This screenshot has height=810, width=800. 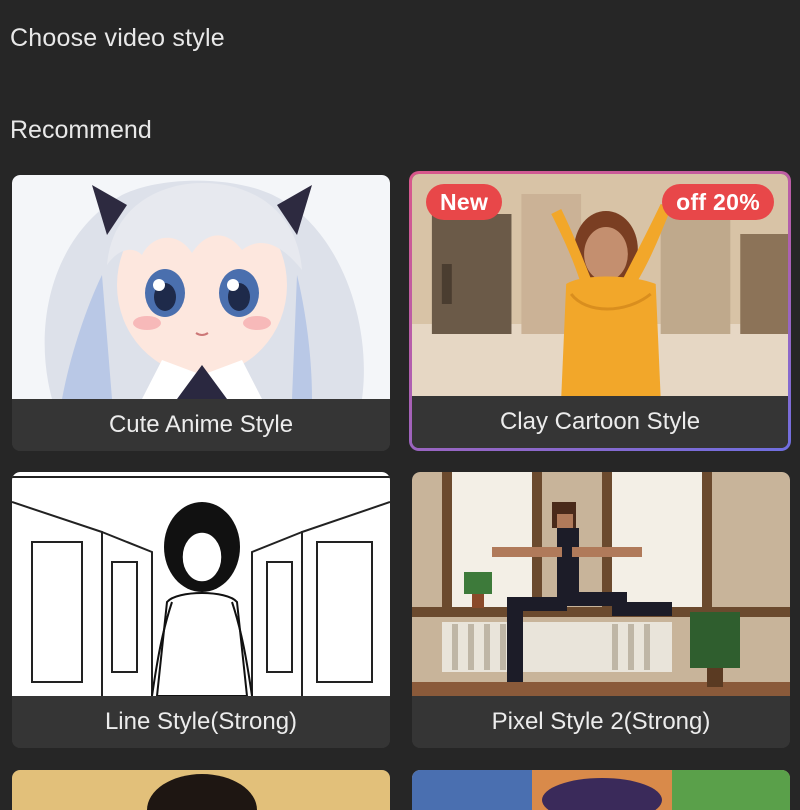 What do you see at coordinates (201, 287) in the screenshot?
I see `style-thumbnail-cute-anime` at bounding box center [201, 287].